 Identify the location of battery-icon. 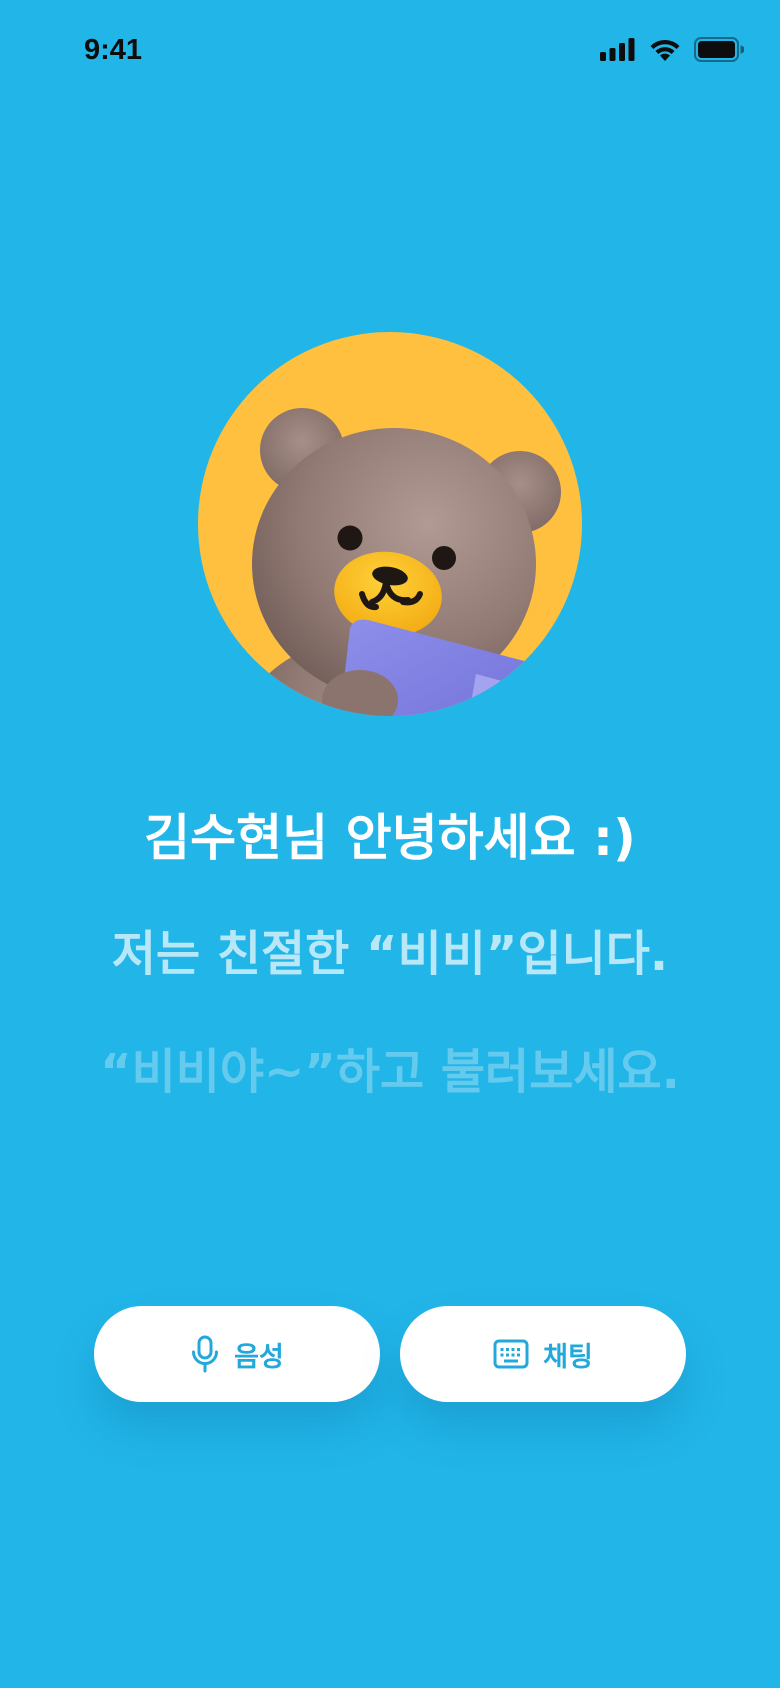
(719, 49).